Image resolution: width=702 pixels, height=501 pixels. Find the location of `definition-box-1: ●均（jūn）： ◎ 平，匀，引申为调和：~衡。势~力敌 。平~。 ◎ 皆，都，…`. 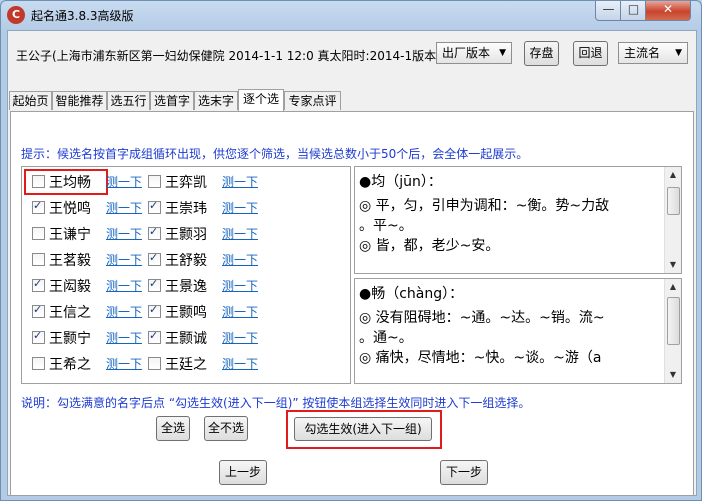

definition-box-1: ●均（jūn）： ◎ 平，匀，引申为调和：~衡。势~力敌 。平~。 ◎ 皆，都，… is located at coordinates (518, 220).